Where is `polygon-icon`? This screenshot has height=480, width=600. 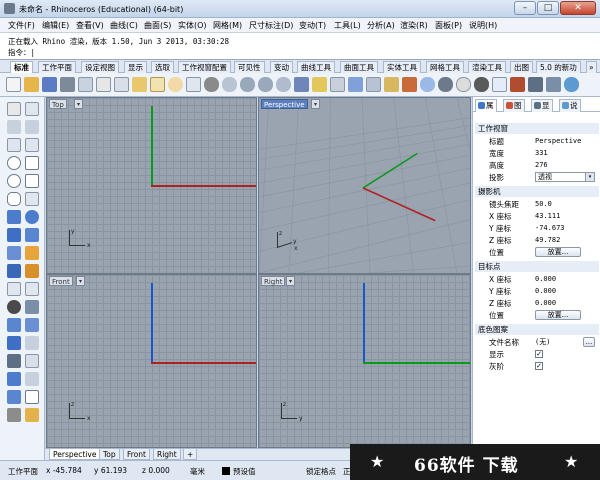
polygon-icon is located at coordinates (32, 181).